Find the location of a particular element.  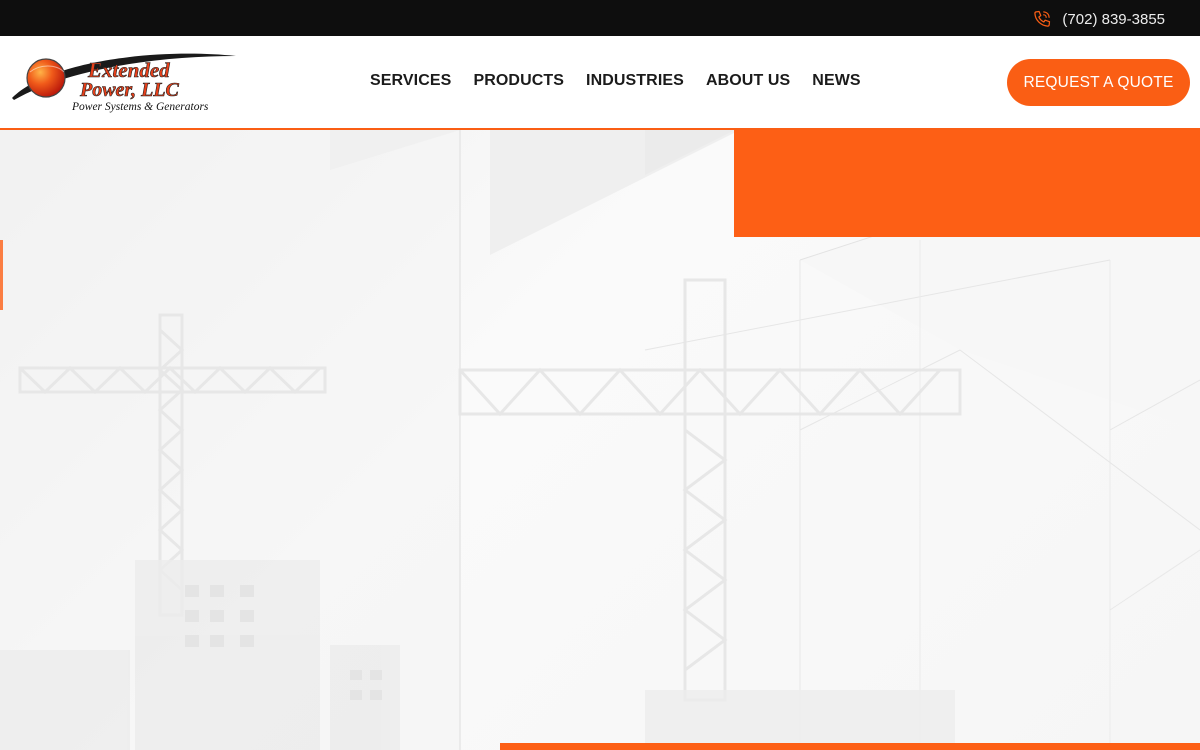

request-quote-button: REQUEST A QUOTE is located at coordinates (1098, 82).